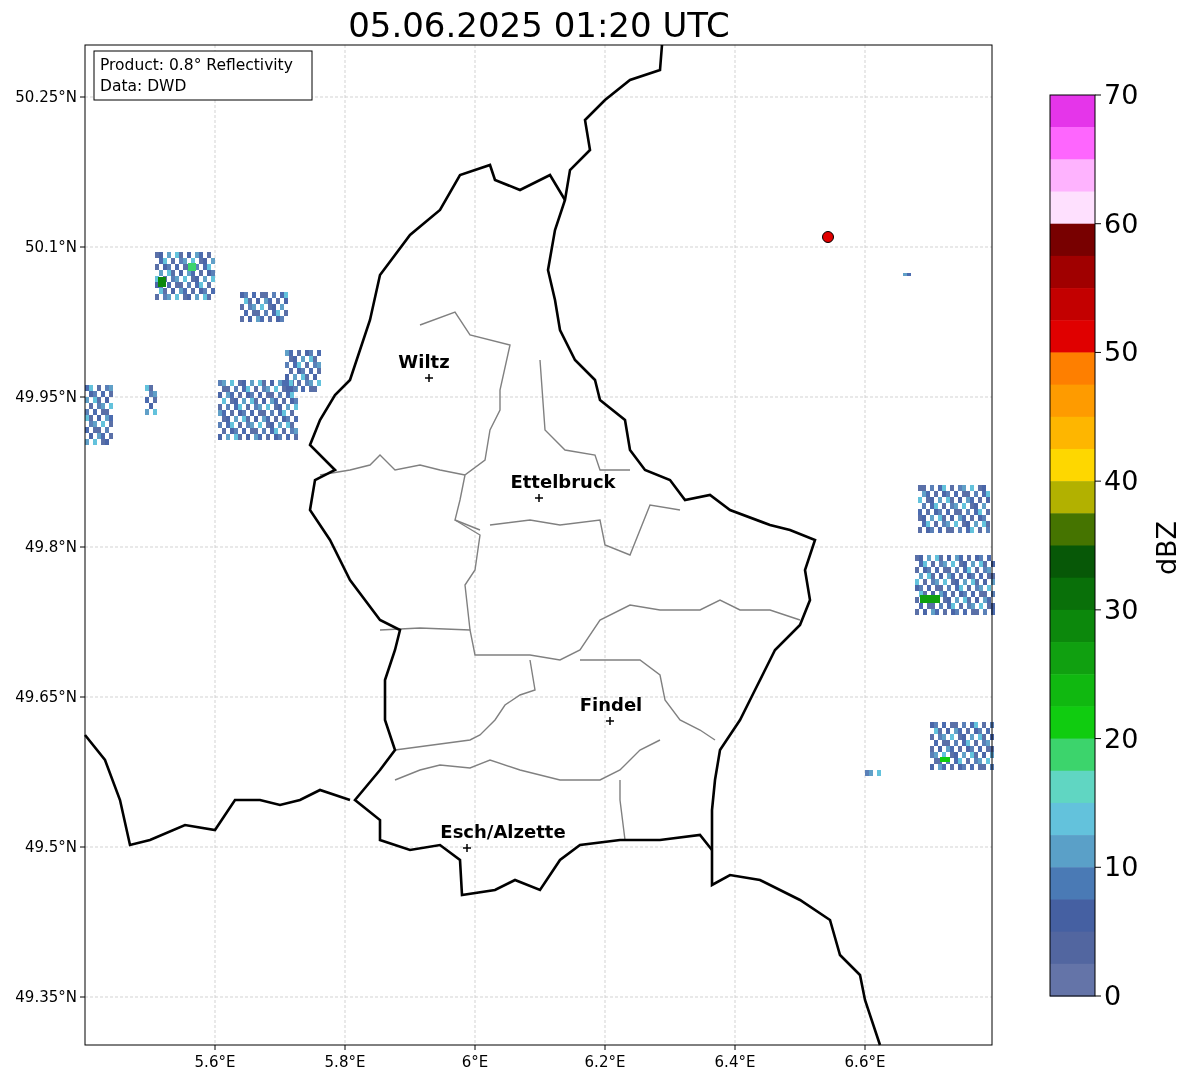 The image size is (1184, 1081). I want to click on city-label: Wiltz, so click(424, 361).